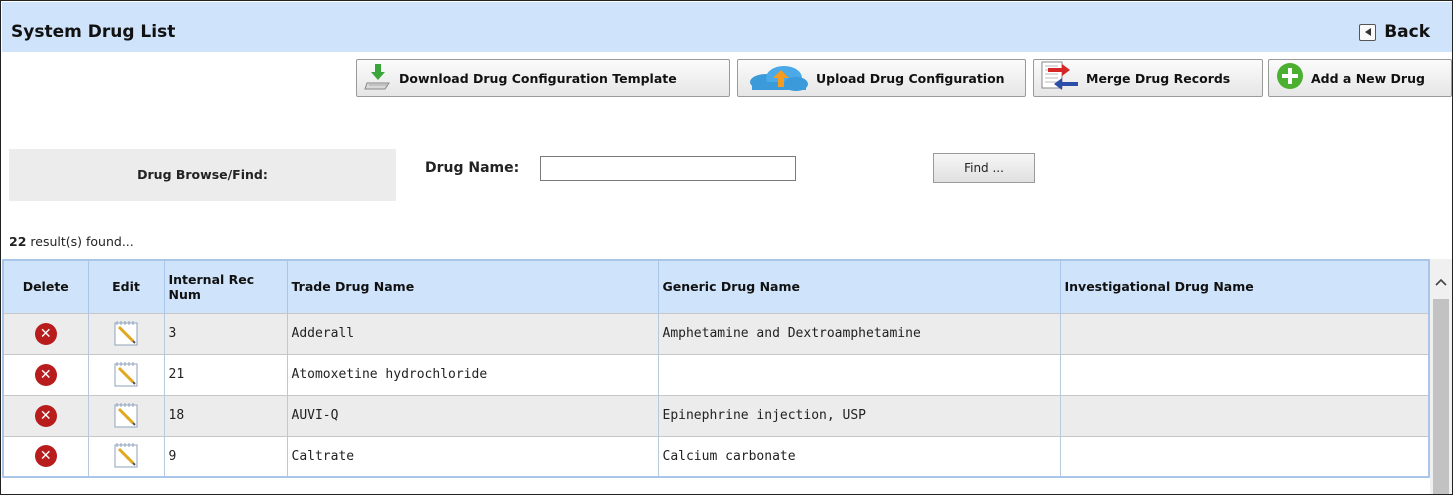  Describe the element at coordinates (226, 456) in the screenshot. I see `rec-num-cell: 9` at that location.